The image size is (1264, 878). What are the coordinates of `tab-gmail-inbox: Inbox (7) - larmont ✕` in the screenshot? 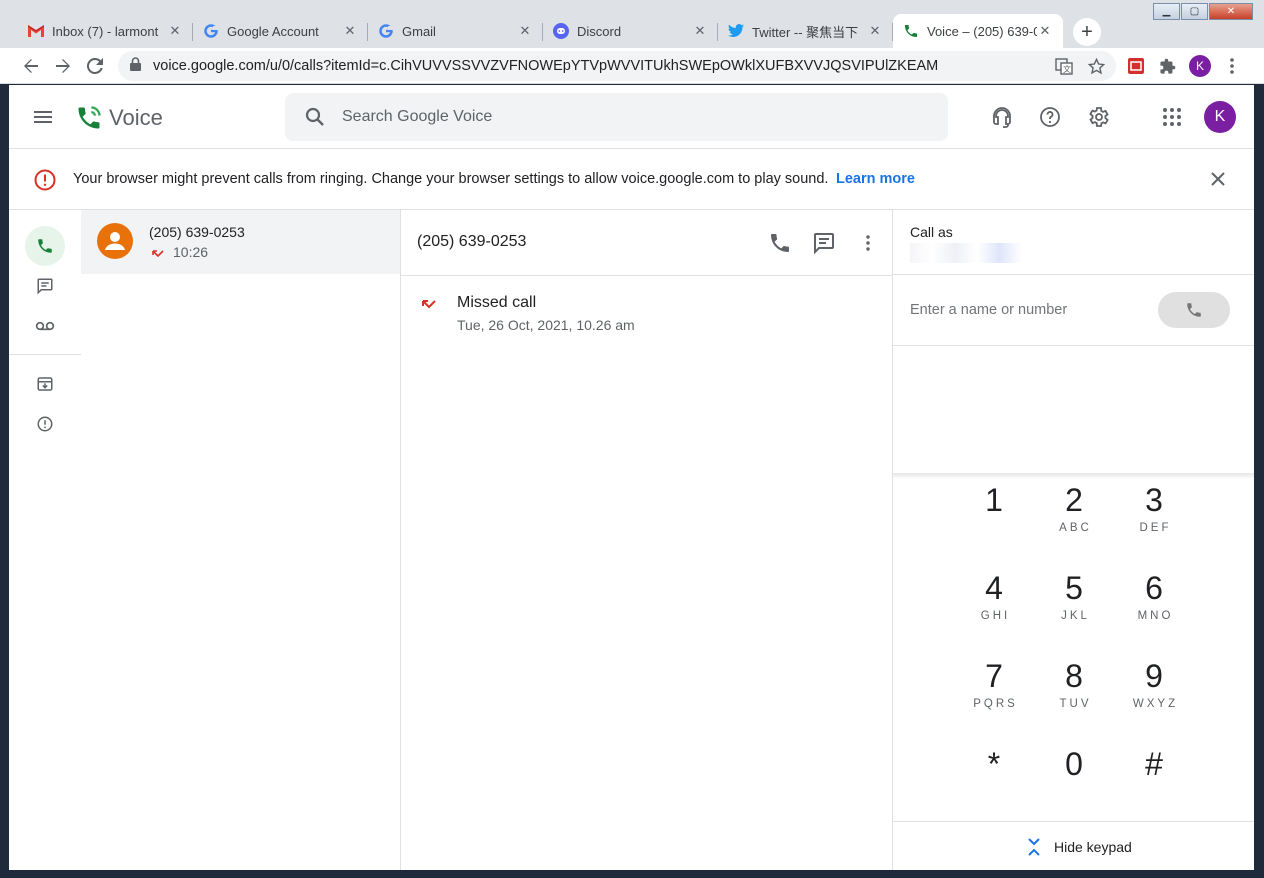 It's located at (105, 31).